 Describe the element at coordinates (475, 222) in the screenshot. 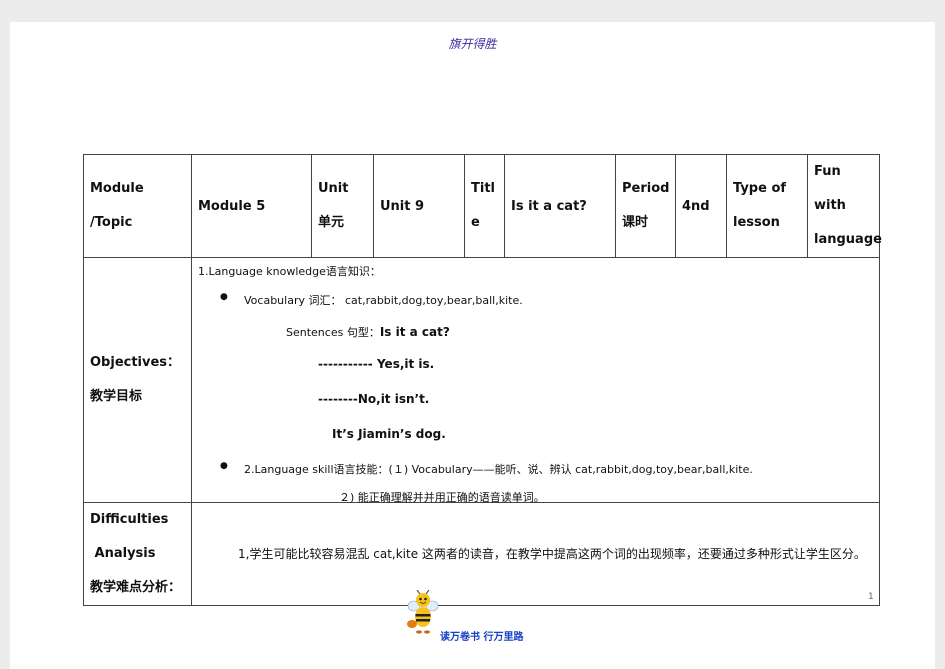

I see `title-label-end: e` at that location.